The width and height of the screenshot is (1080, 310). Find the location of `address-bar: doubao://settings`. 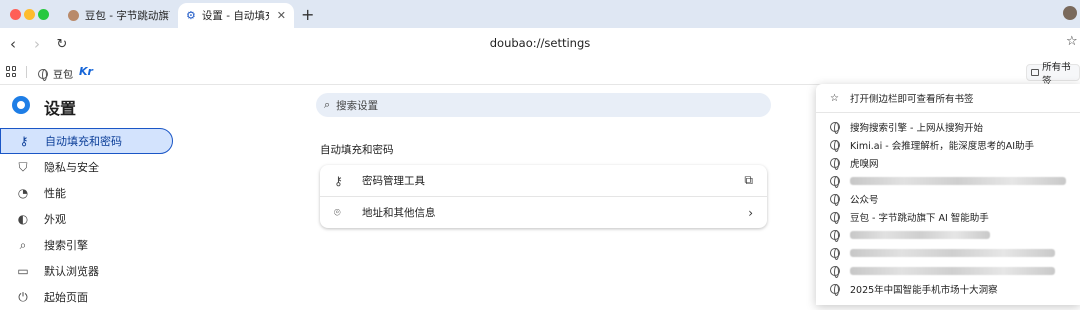

address-bar: doubao://settings is located at coordinates (540, 43).